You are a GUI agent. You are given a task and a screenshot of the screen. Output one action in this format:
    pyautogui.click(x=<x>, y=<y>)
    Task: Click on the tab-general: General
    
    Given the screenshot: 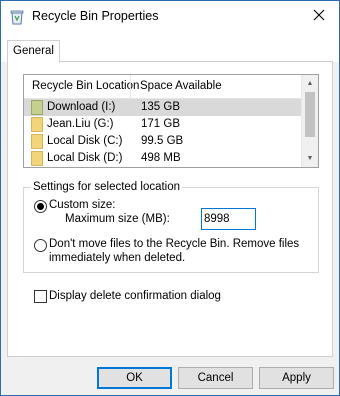 What is the action you would take?
    pyautogui.click(x=33, y=51)
    